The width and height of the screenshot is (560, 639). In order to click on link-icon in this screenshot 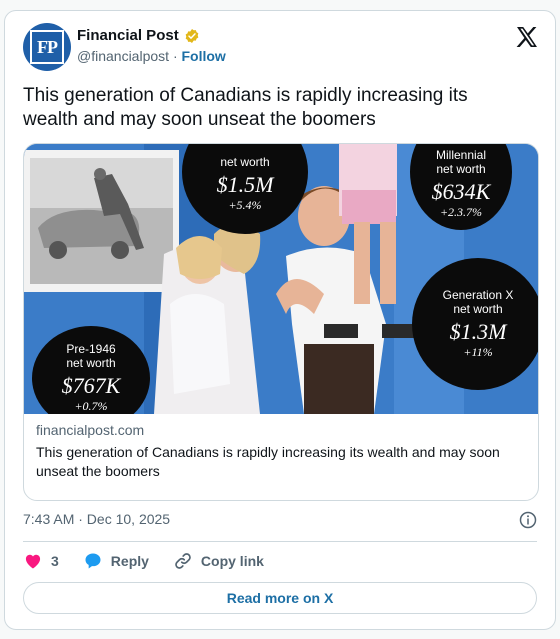, I will do `click(183, 561)`.